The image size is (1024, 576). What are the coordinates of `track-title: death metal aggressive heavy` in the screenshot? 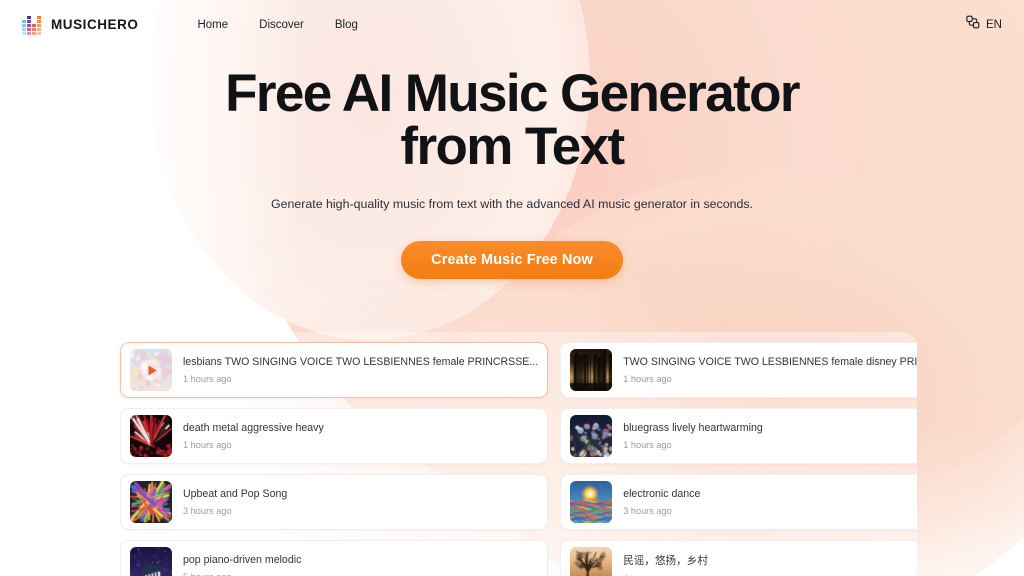 It's located at (253, 428).